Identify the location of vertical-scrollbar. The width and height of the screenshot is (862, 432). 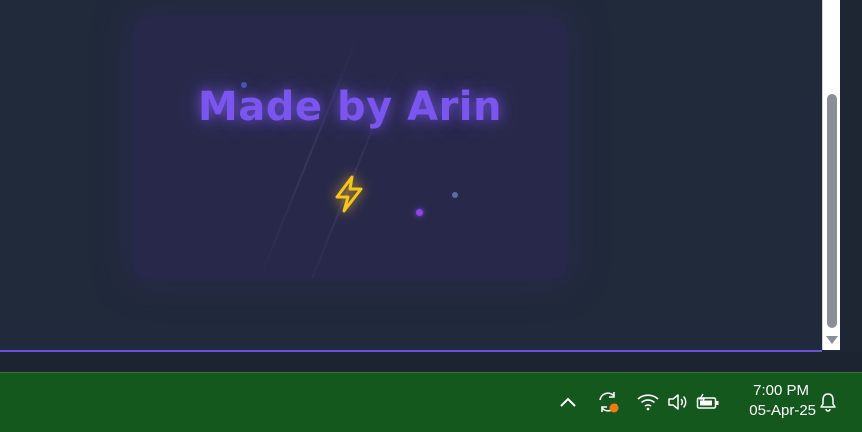
(831, 175).